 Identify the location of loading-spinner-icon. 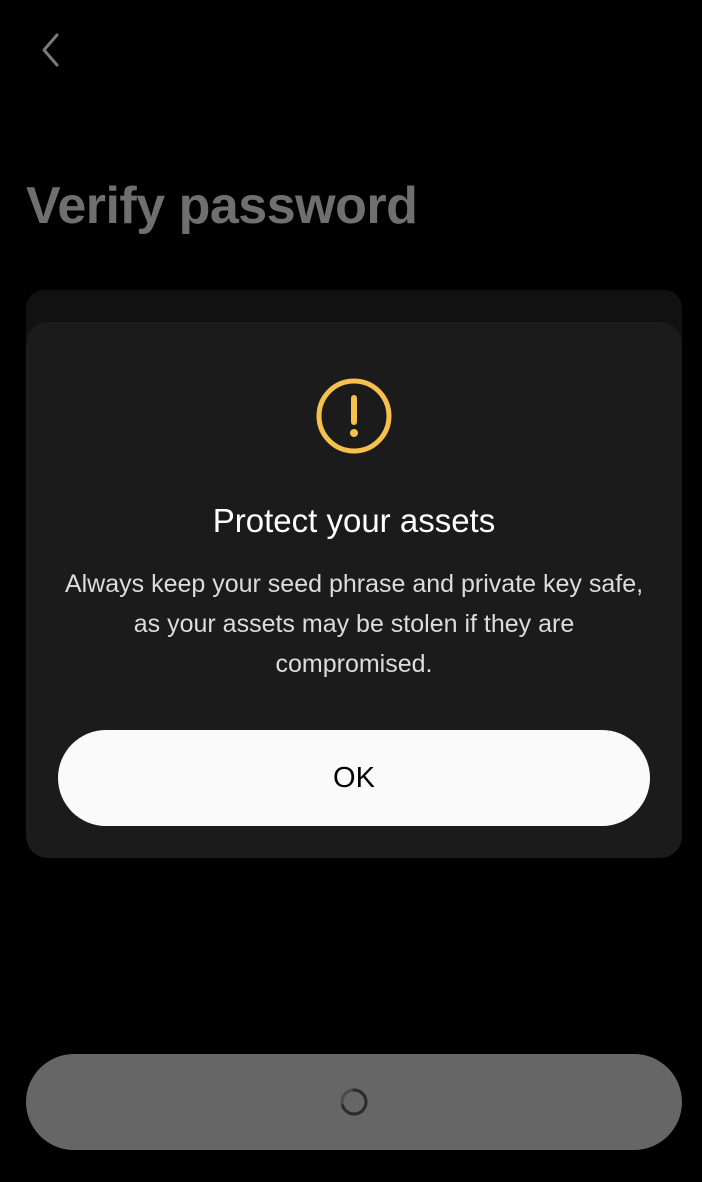
(354, 1102).